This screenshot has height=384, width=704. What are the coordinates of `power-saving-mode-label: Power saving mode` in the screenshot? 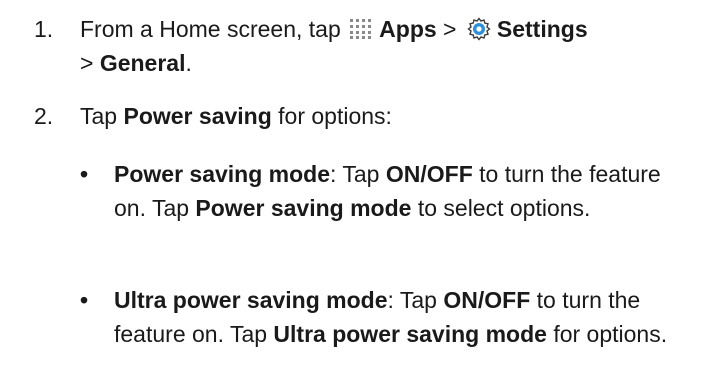 It's located at (303, 208).